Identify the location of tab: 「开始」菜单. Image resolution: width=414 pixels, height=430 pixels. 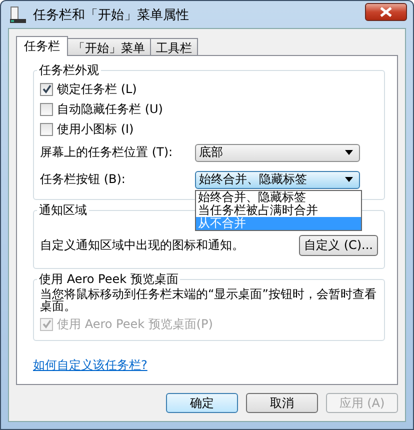
(109, 46).